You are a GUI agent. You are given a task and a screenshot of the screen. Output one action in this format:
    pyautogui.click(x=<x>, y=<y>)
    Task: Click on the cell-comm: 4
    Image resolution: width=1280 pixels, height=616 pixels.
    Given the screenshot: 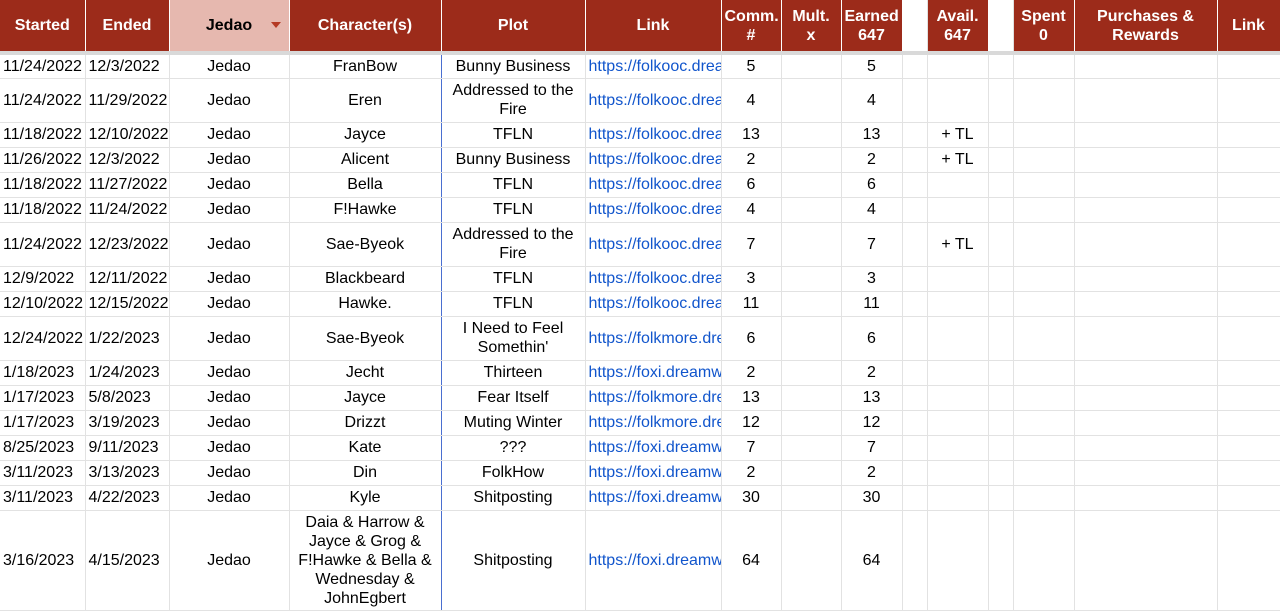 What is the action you would take?
    pyautogui.click(x=751, y=100)
    